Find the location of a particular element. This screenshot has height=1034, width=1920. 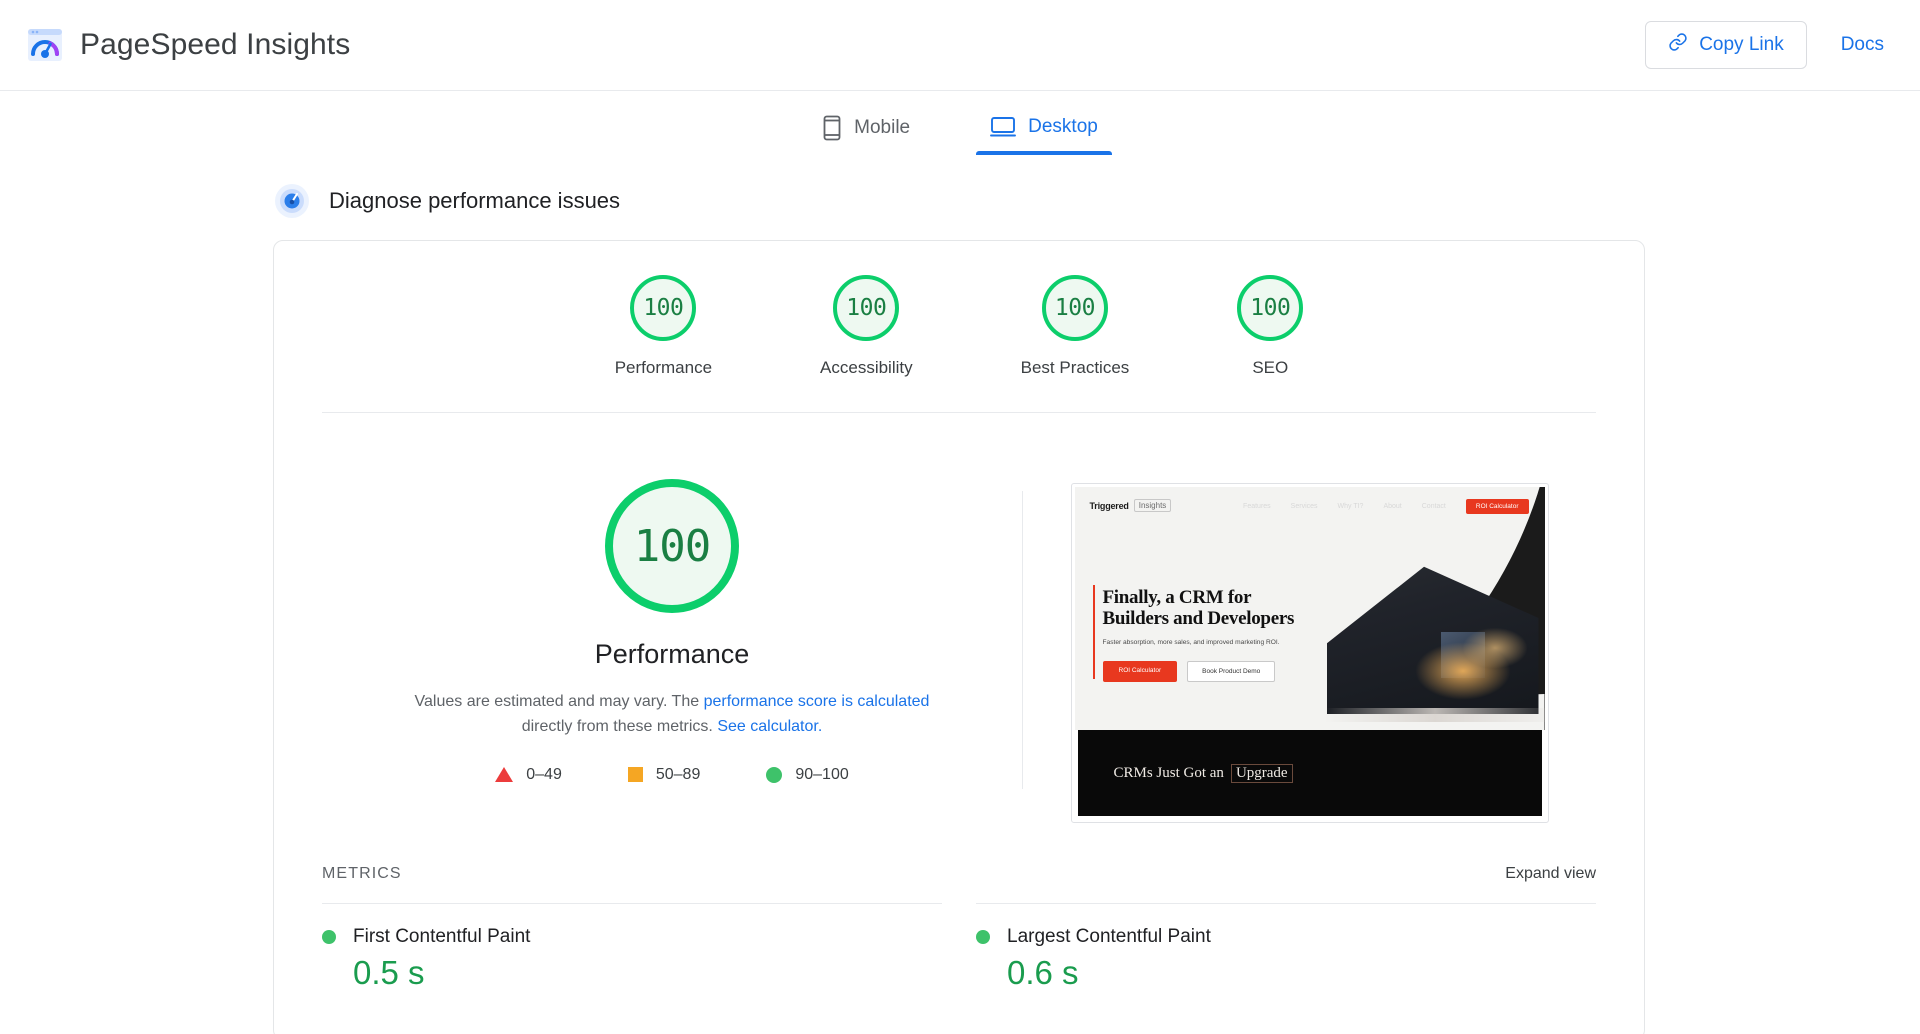

performance-score-value: 100 is located at coordinates (672, 546).